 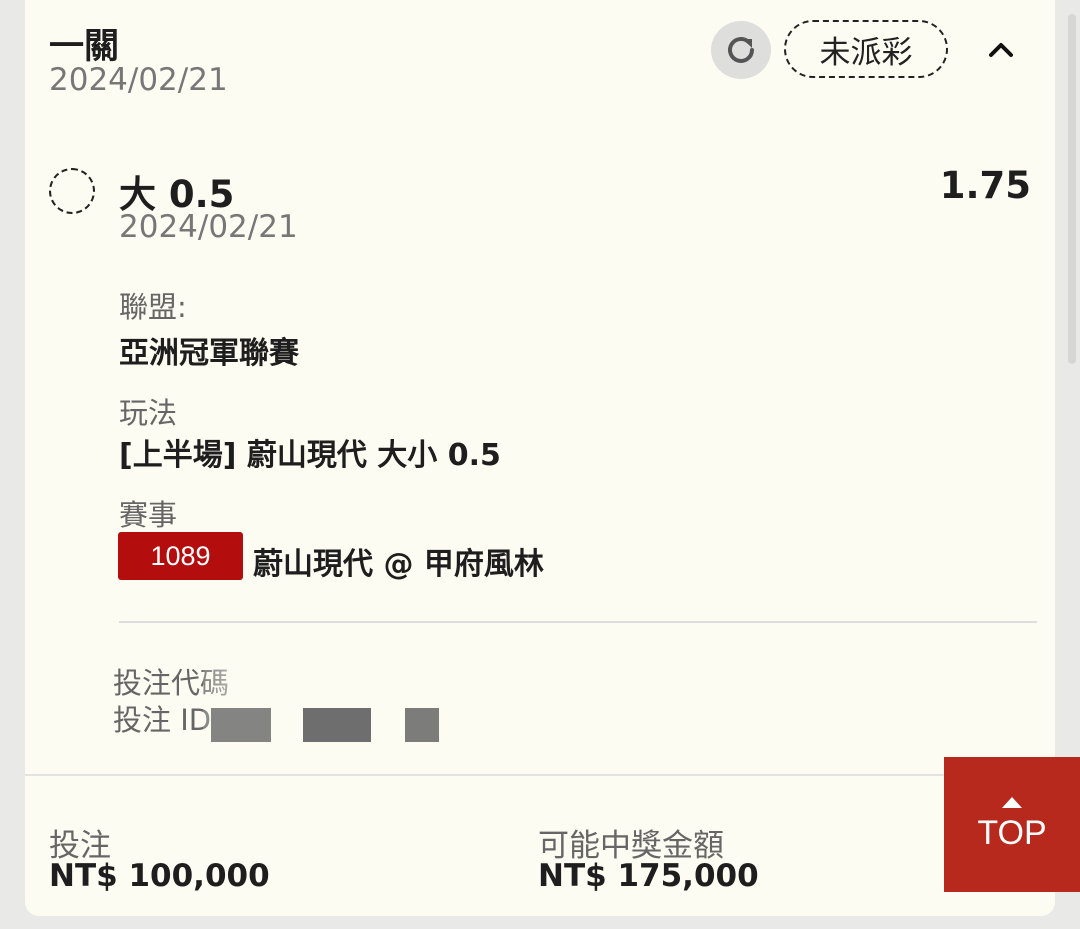 What do you see at coordinates (180, 556) in the screenshot?
I see `event-number-badge: 1089` at bounding box center [180, 556].